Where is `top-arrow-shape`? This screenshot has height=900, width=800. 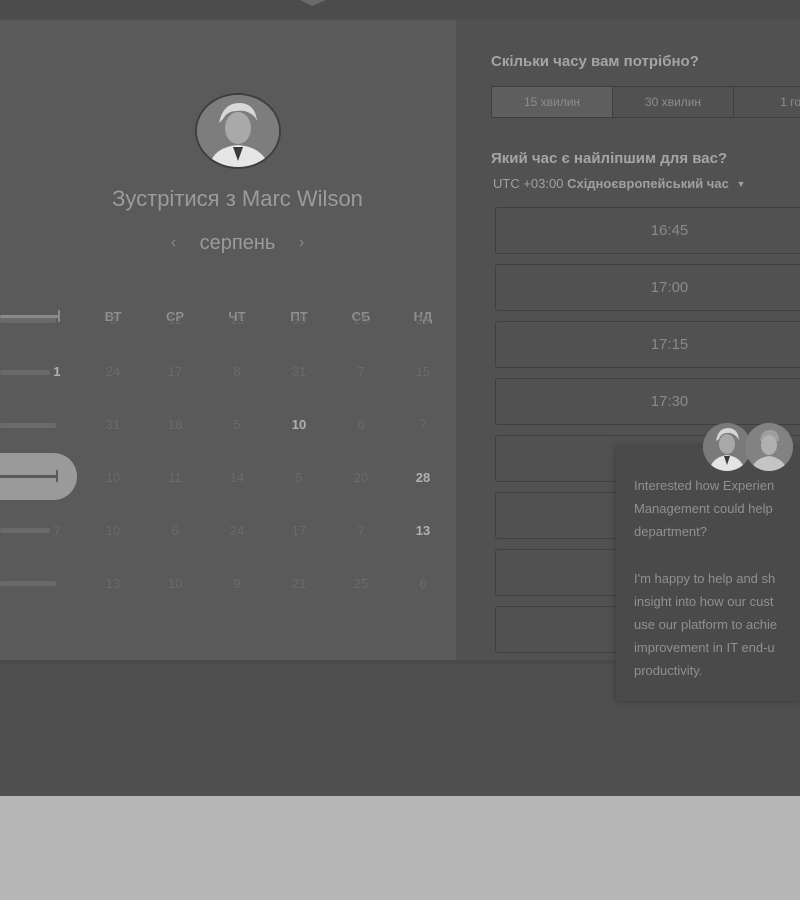 top-arrow-shape is located at coordinates (313, 3).